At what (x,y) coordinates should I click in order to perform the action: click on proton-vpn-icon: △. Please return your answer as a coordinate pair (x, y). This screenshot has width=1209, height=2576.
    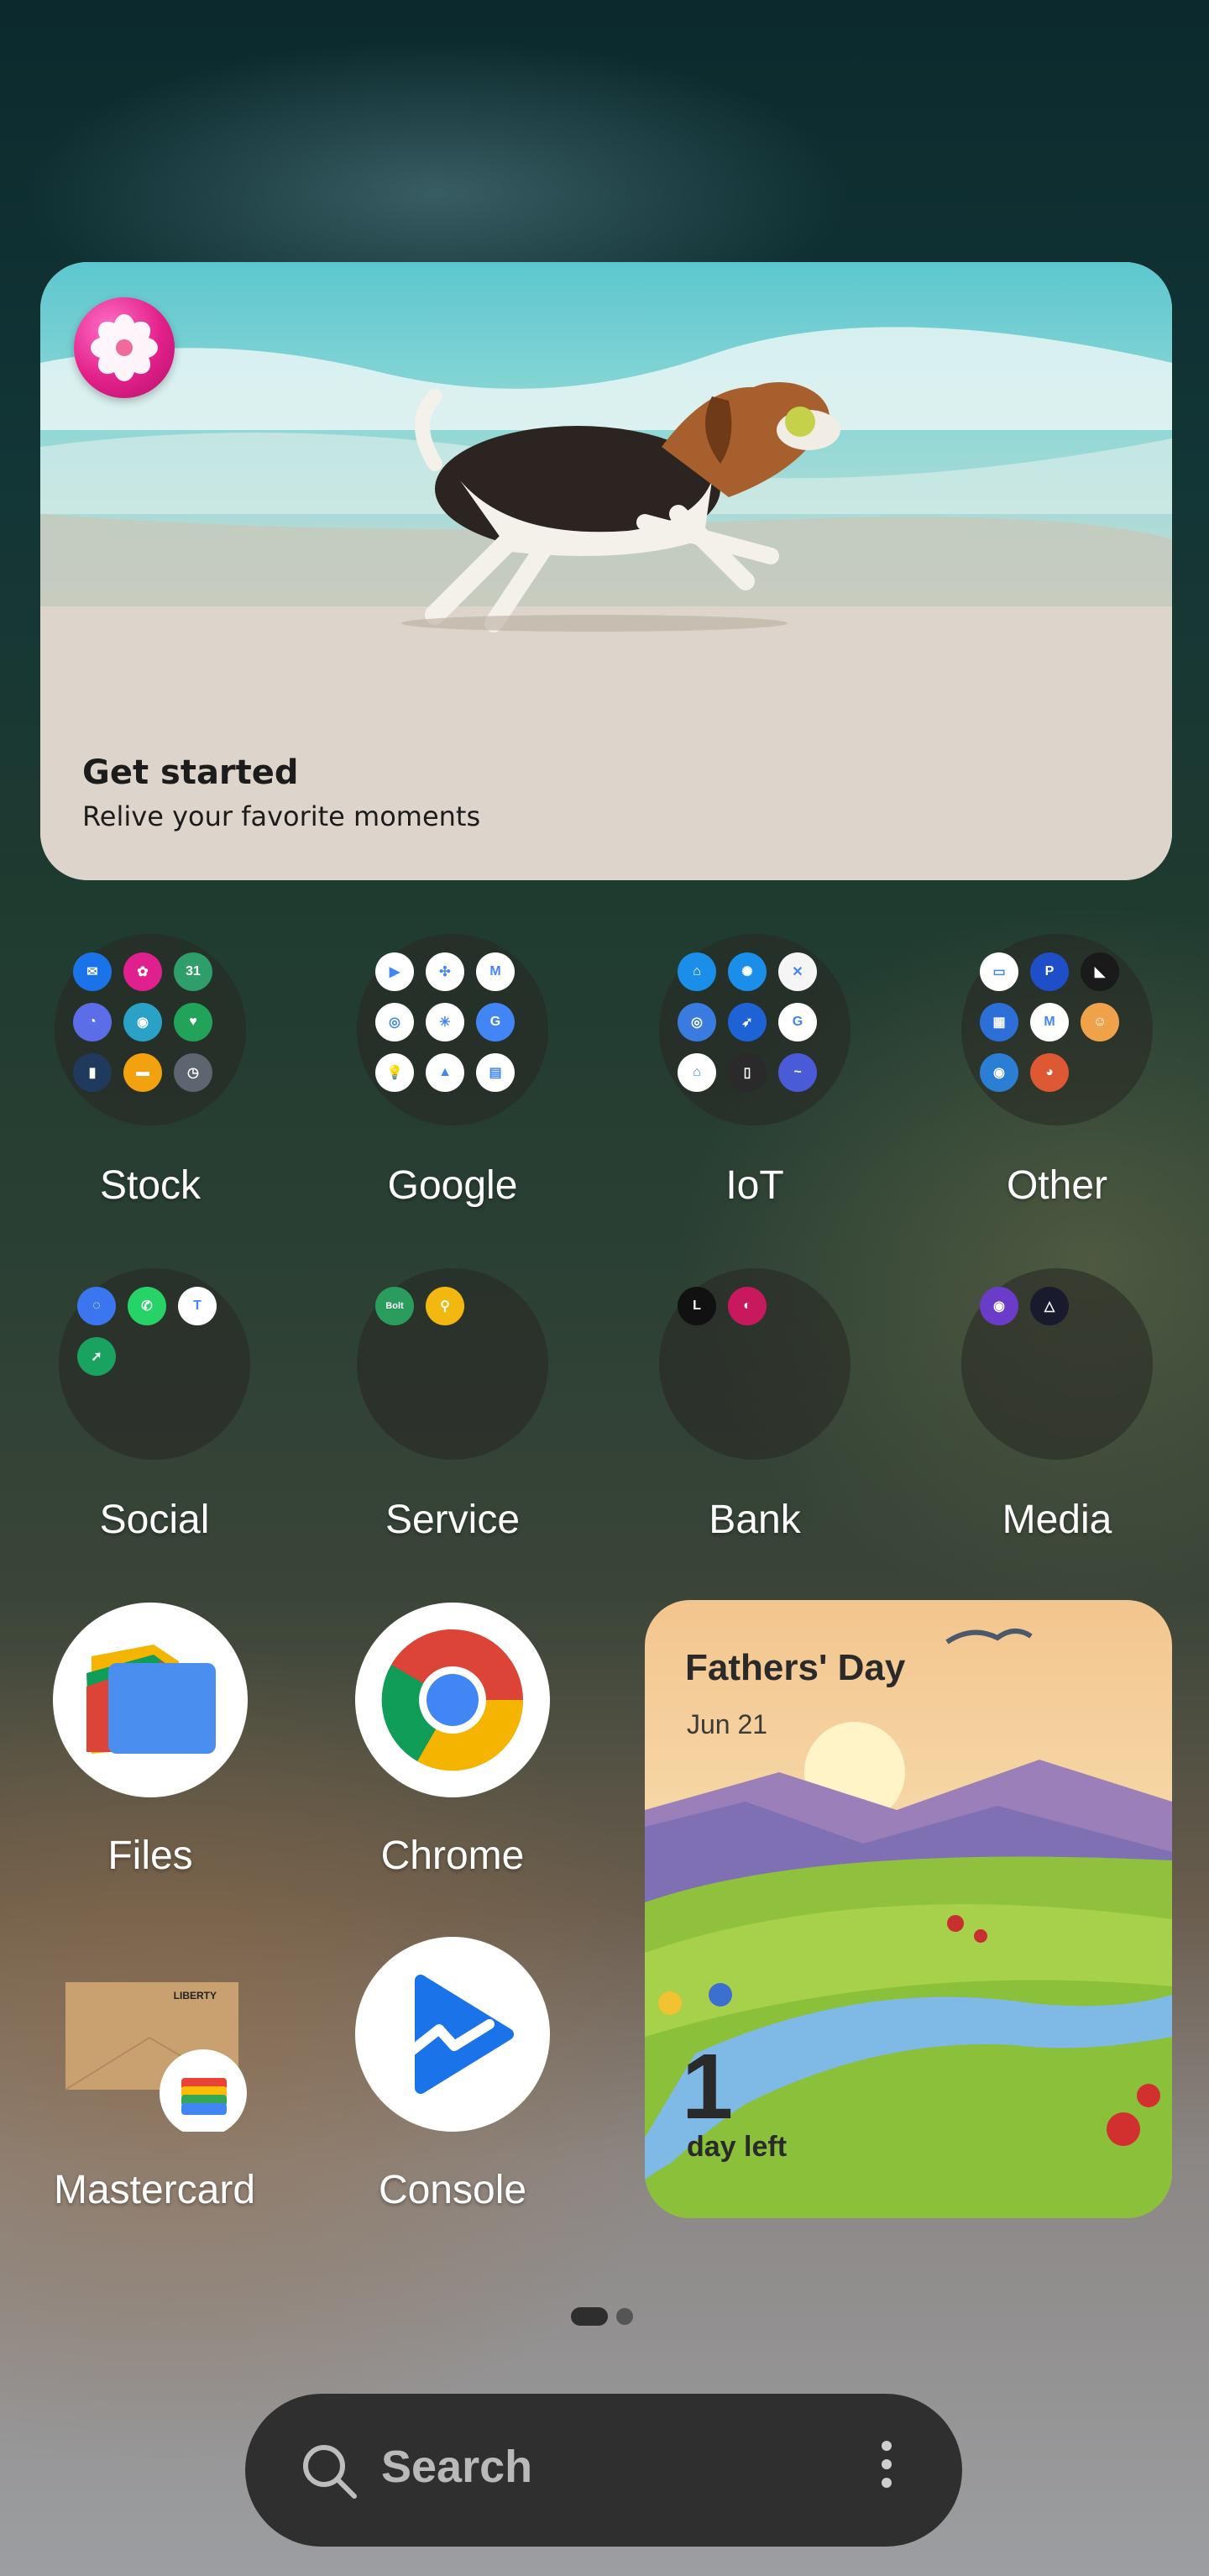
    Looking at the image, I should click on (1049, 1306).